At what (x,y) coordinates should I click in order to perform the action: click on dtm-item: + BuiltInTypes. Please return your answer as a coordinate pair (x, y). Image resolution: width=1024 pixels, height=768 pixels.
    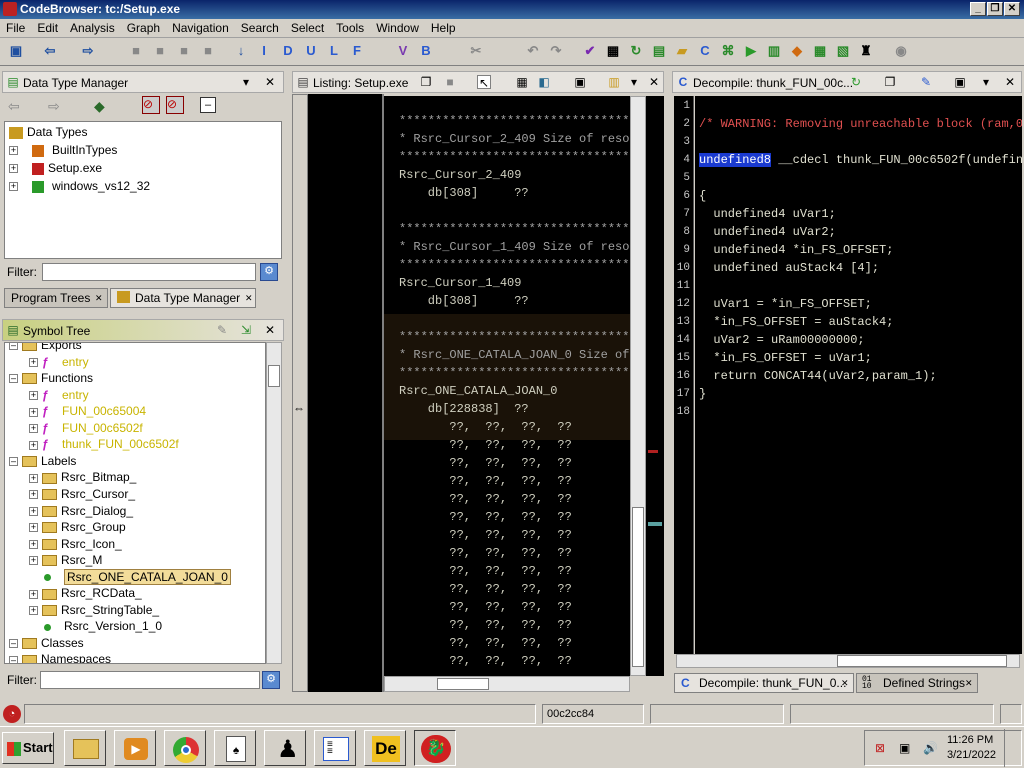
    Looking at the image, I should click on (63, 150).